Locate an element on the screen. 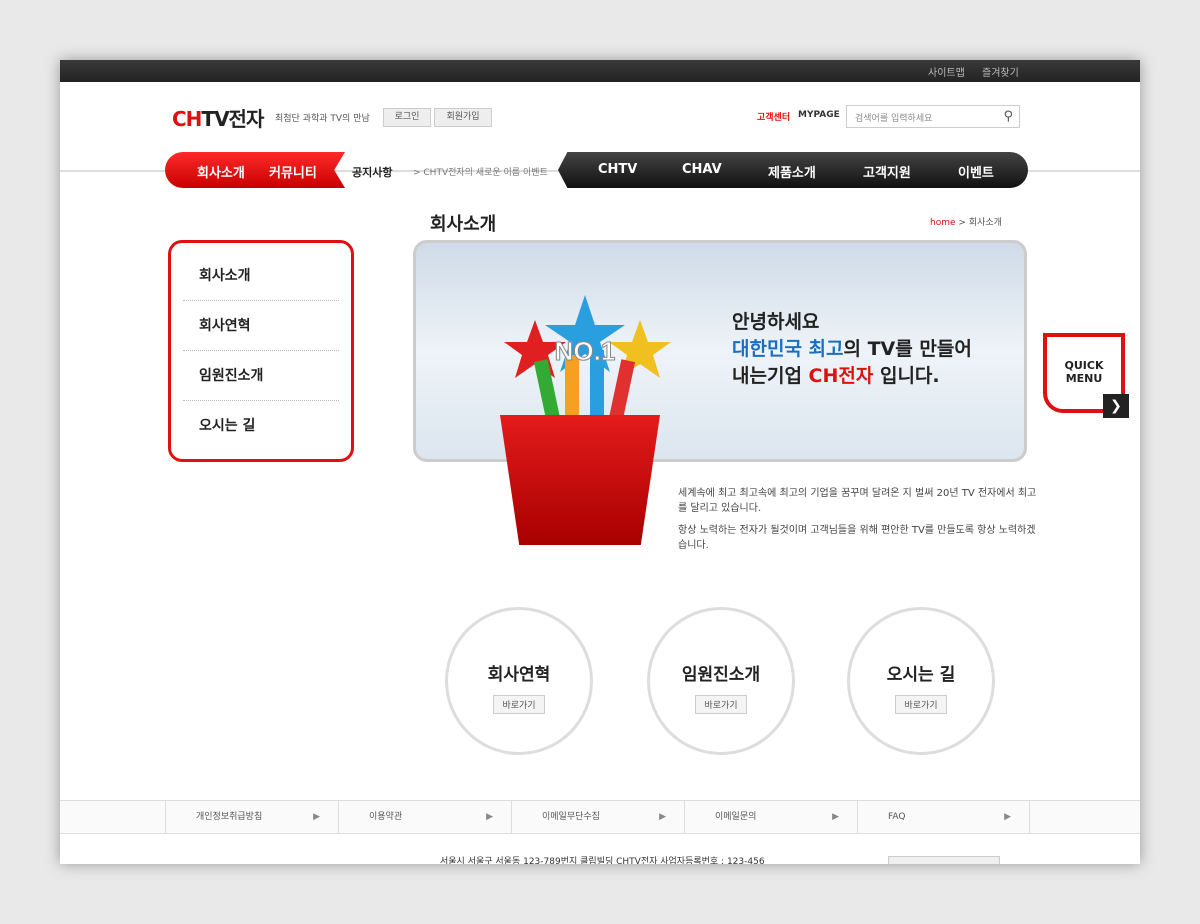  footer-terms: 이용약관 ▶ is located at coordinates (424, 817).